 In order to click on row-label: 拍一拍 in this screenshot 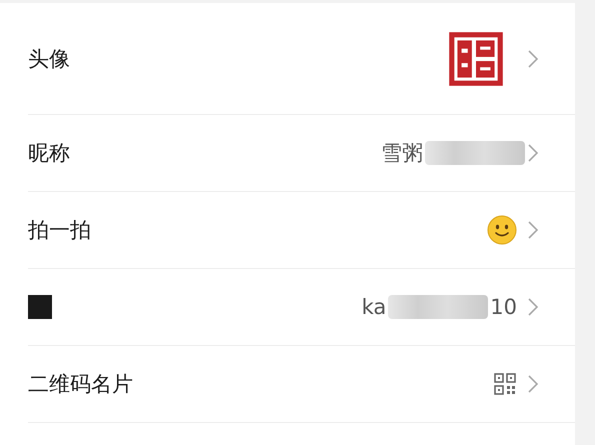, I will do `click(59, 230)`.